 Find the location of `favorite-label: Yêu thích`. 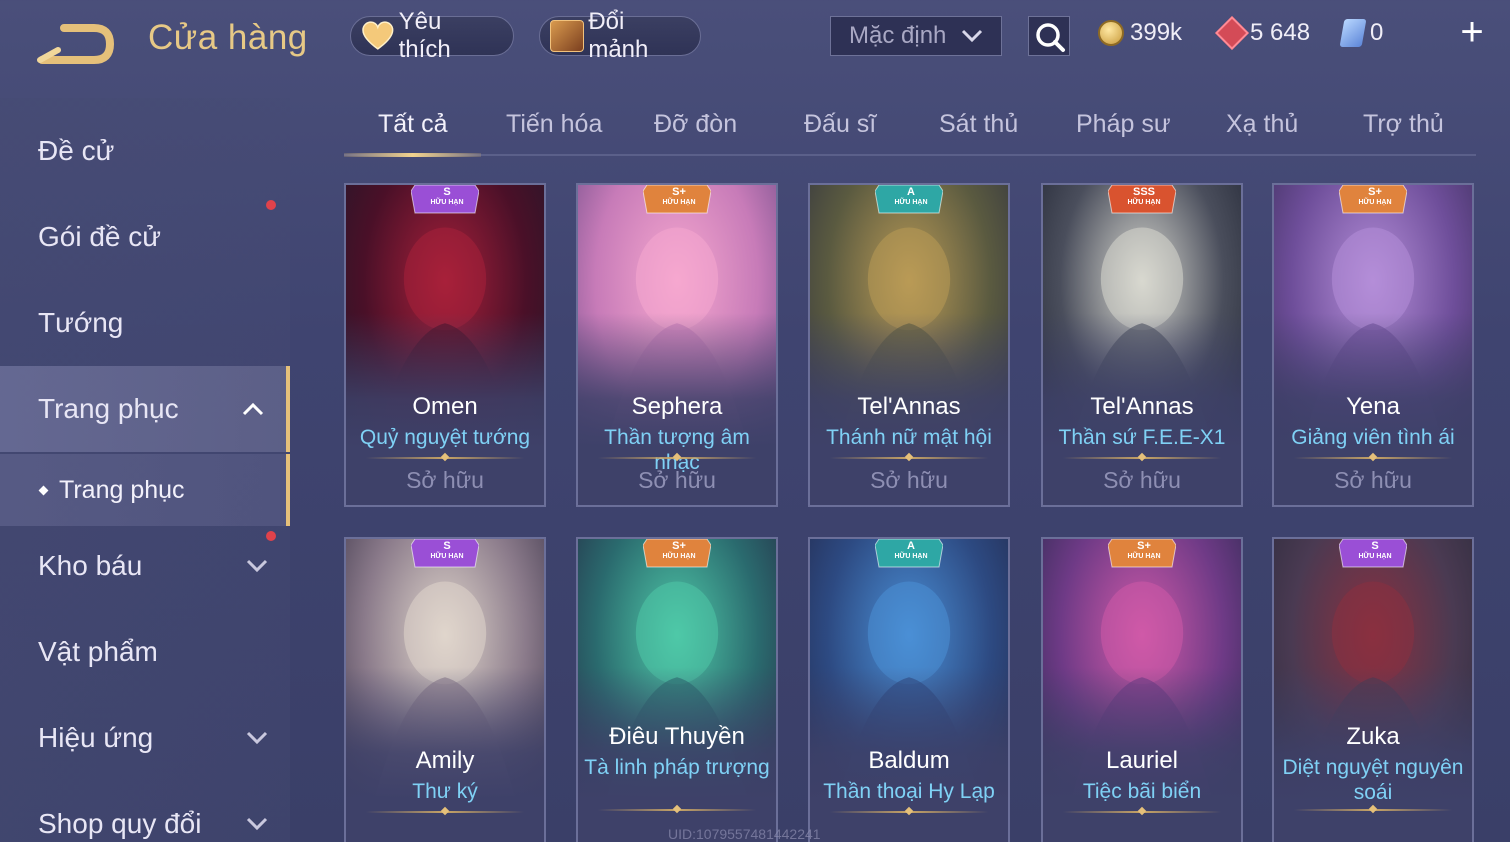

favorite-label: Yêu thích is located at coordinates (424, 35).